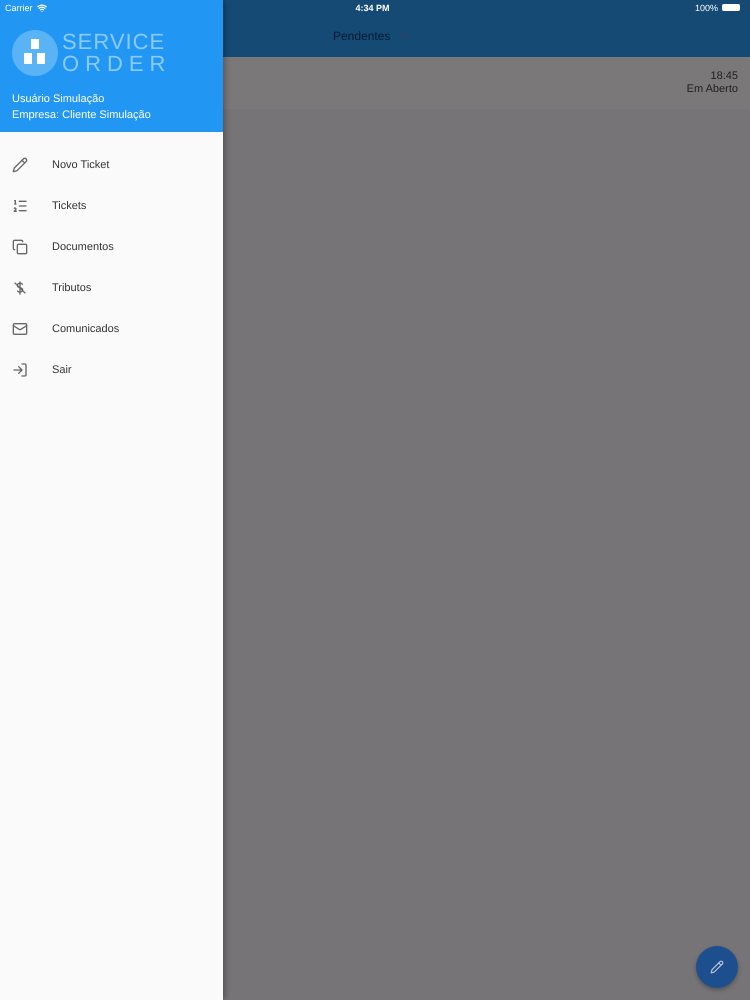 Image resolution: width=750 pixels, height=1000 pixels. Describe the element at coordinates (82, 115) in the screenshot. I see `company-name: Empresa: Cliente Simulação` at that location.